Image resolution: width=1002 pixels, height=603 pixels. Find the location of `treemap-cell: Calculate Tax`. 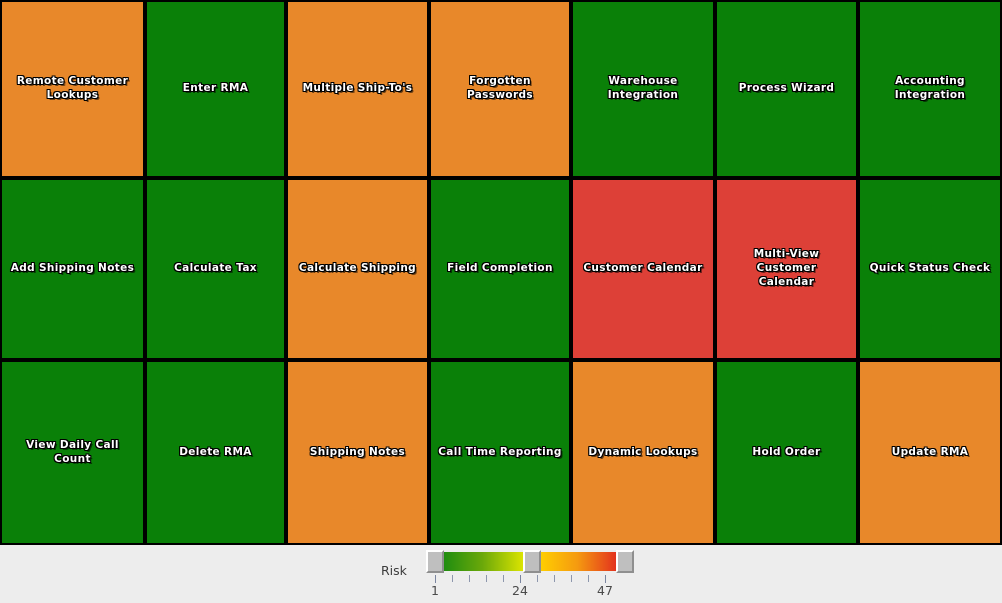

treemap-cell: Calculate Tax is located at coordinates (215, 269).